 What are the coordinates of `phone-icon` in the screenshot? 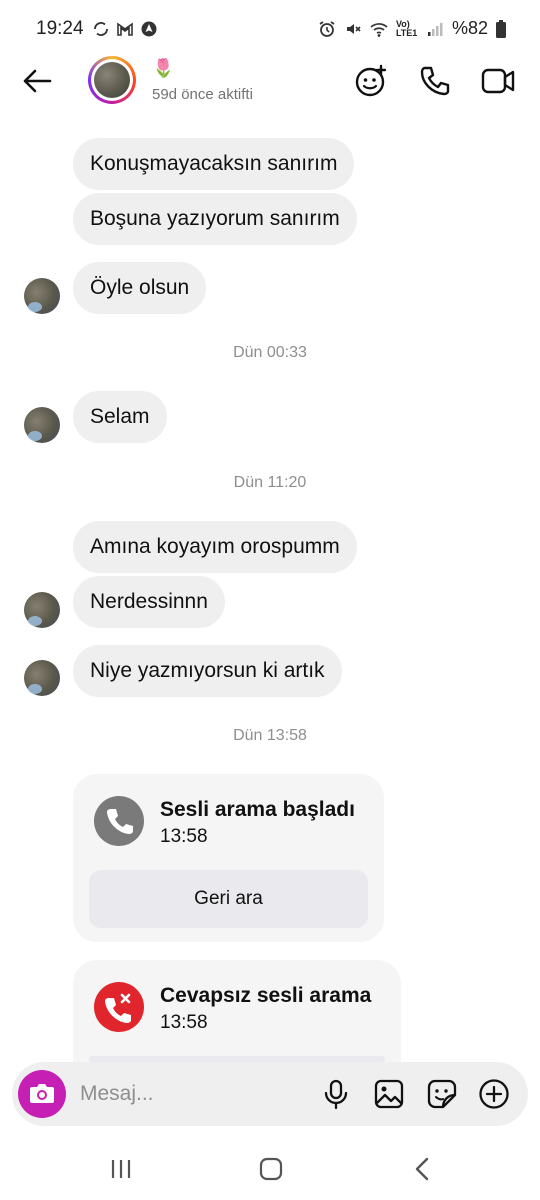 It's located at (119, 821).